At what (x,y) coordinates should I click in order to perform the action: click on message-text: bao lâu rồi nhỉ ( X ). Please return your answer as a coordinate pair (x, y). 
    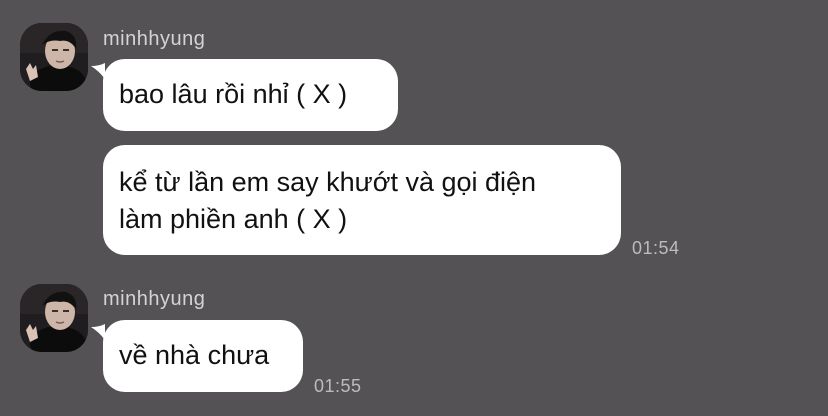
    Looking at the image, I should click on (233, 94).